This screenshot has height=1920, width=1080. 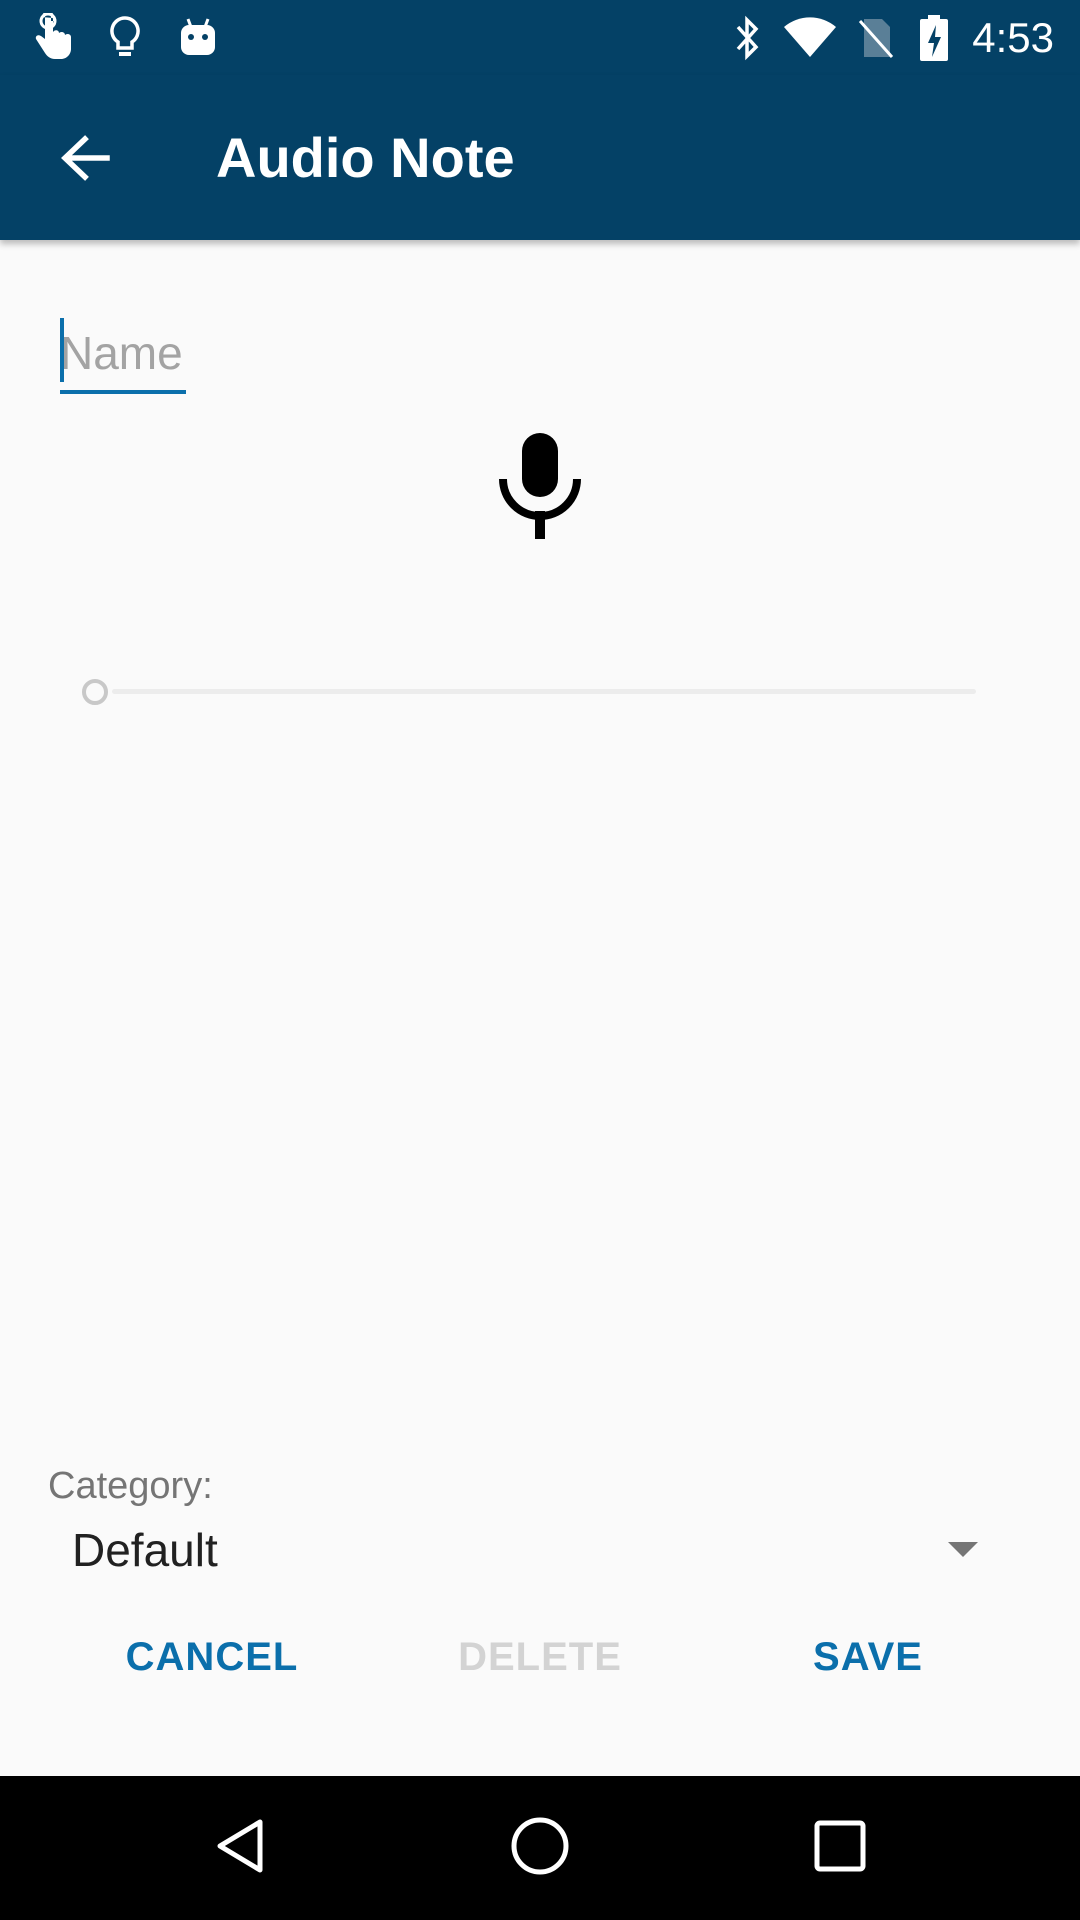 What do you see at coordinates (544, 691) in the screenshot?
I see `seek-track` at bounding box center [544, 691].